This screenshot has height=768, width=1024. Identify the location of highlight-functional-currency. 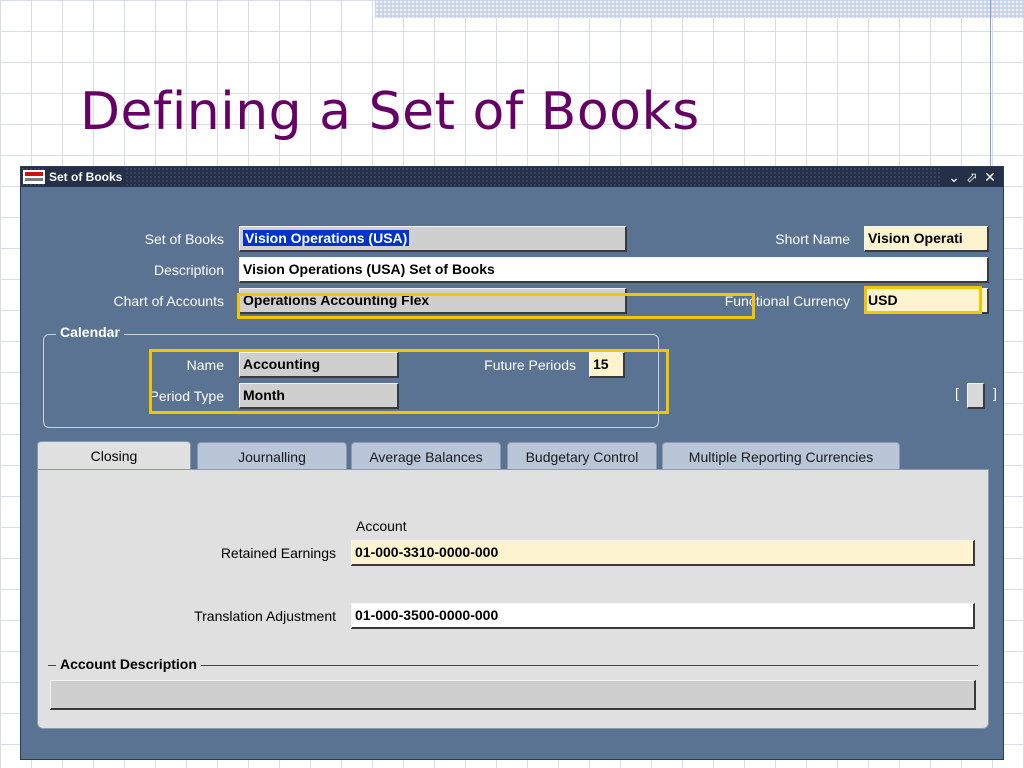
(923, 300).